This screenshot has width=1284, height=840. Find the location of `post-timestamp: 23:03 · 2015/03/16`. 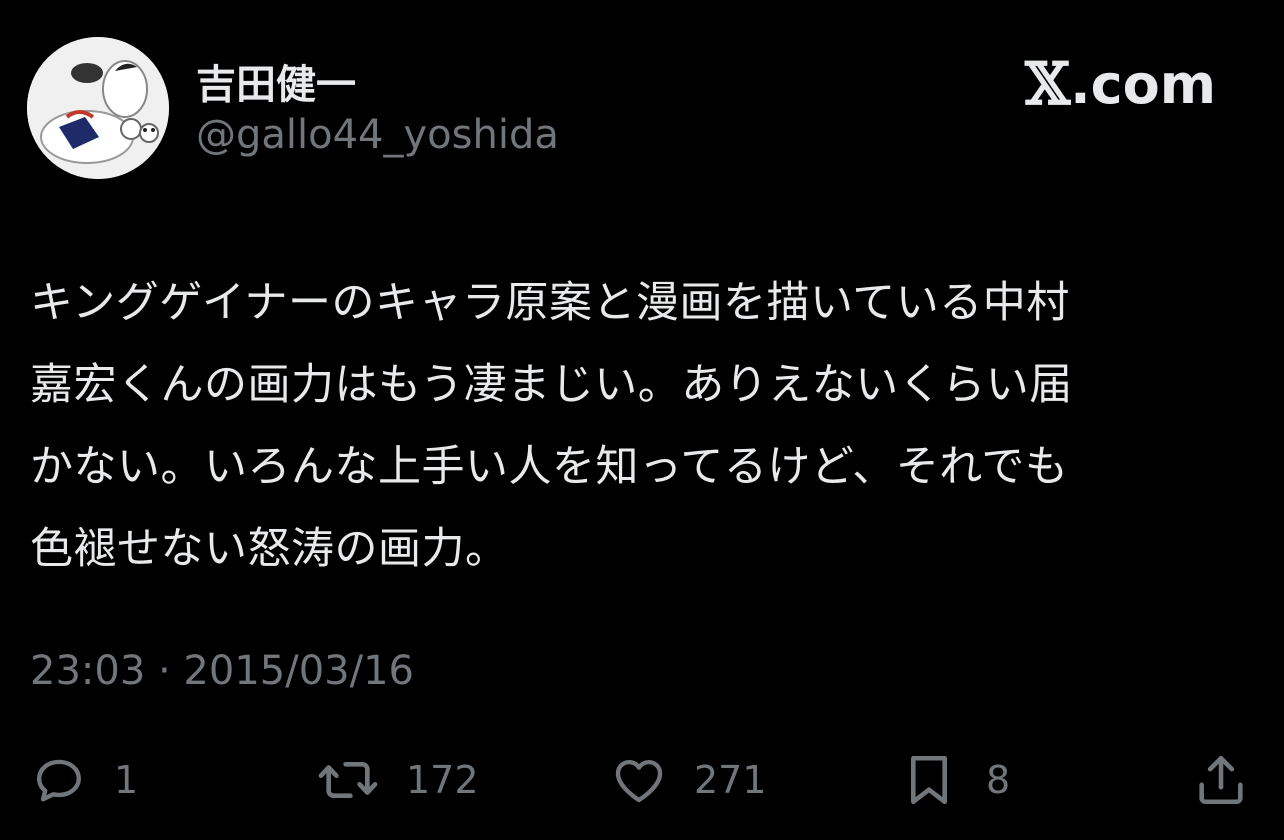

post-timestamp: 23:03 · 2015/03/16 is located at coordinates (222, 671).